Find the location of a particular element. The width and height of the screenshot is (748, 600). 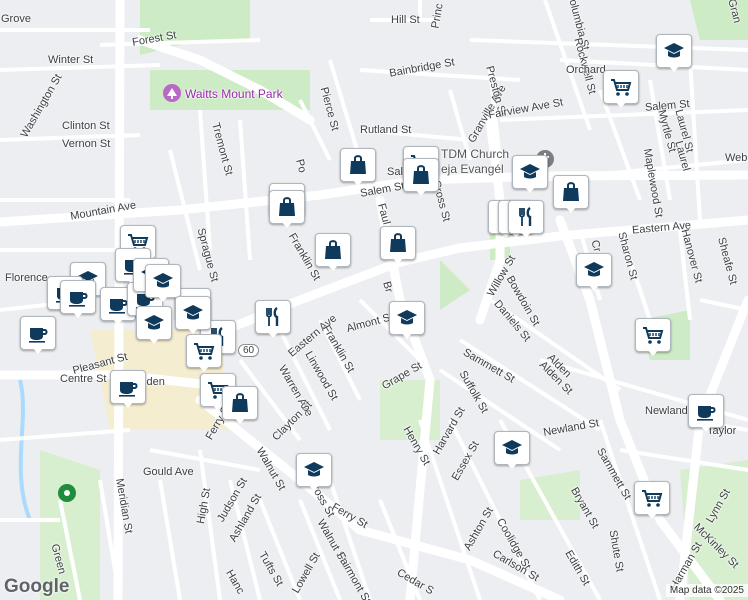

park-area is located at coordinates (455, 285).